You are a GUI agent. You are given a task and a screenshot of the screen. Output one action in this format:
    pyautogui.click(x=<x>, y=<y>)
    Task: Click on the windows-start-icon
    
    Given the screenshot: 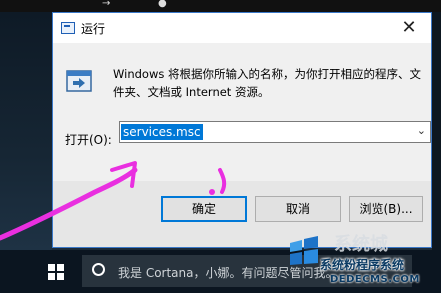 What is the action you would take?
    pyautogui.click(x=56, y=272)
    